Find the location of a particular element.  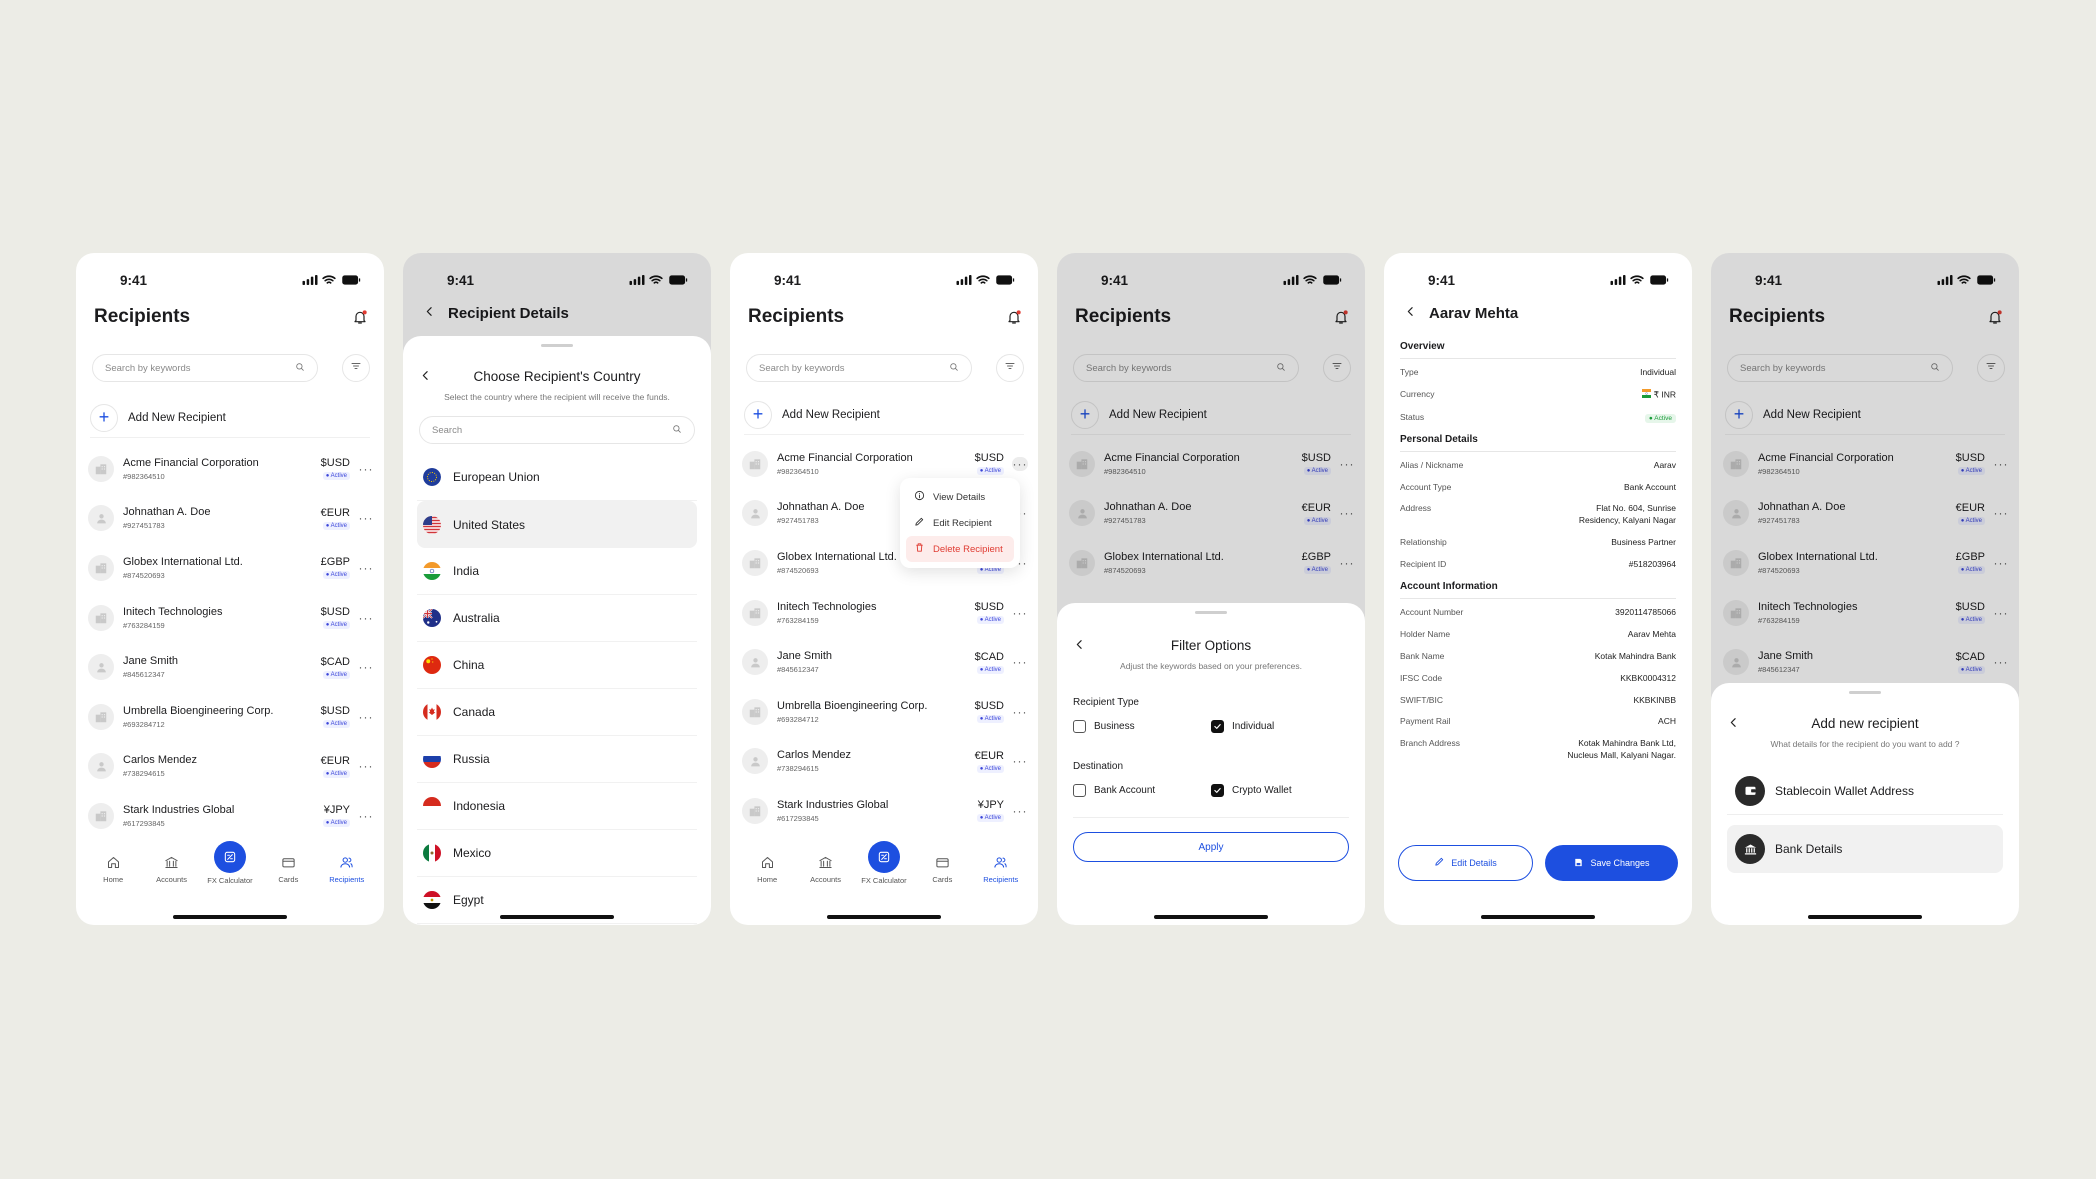

country-option: China is located at coordinates (557, 665).